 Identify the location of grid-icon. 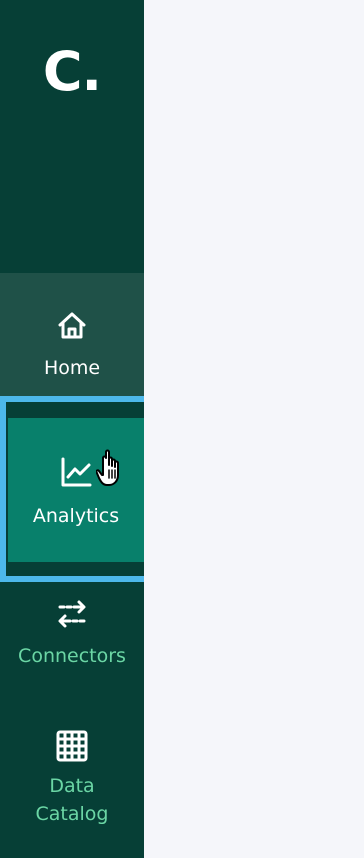
(72, 746).